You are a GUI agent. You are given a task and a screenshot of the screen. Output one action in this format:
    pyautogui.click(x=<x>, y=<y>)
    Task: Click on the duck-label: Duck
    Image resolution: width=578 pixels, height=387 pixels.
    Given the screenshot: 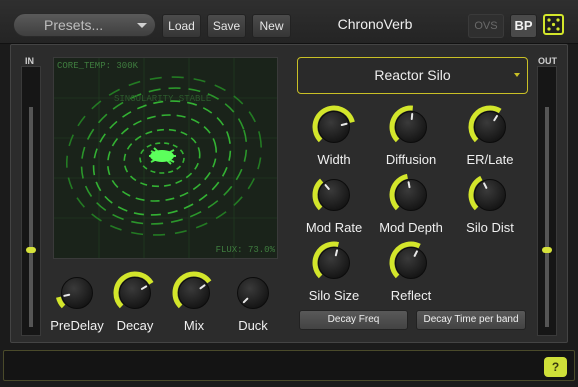 What is the action you would take?
    pyautogui.click(x=253, y=325)
    